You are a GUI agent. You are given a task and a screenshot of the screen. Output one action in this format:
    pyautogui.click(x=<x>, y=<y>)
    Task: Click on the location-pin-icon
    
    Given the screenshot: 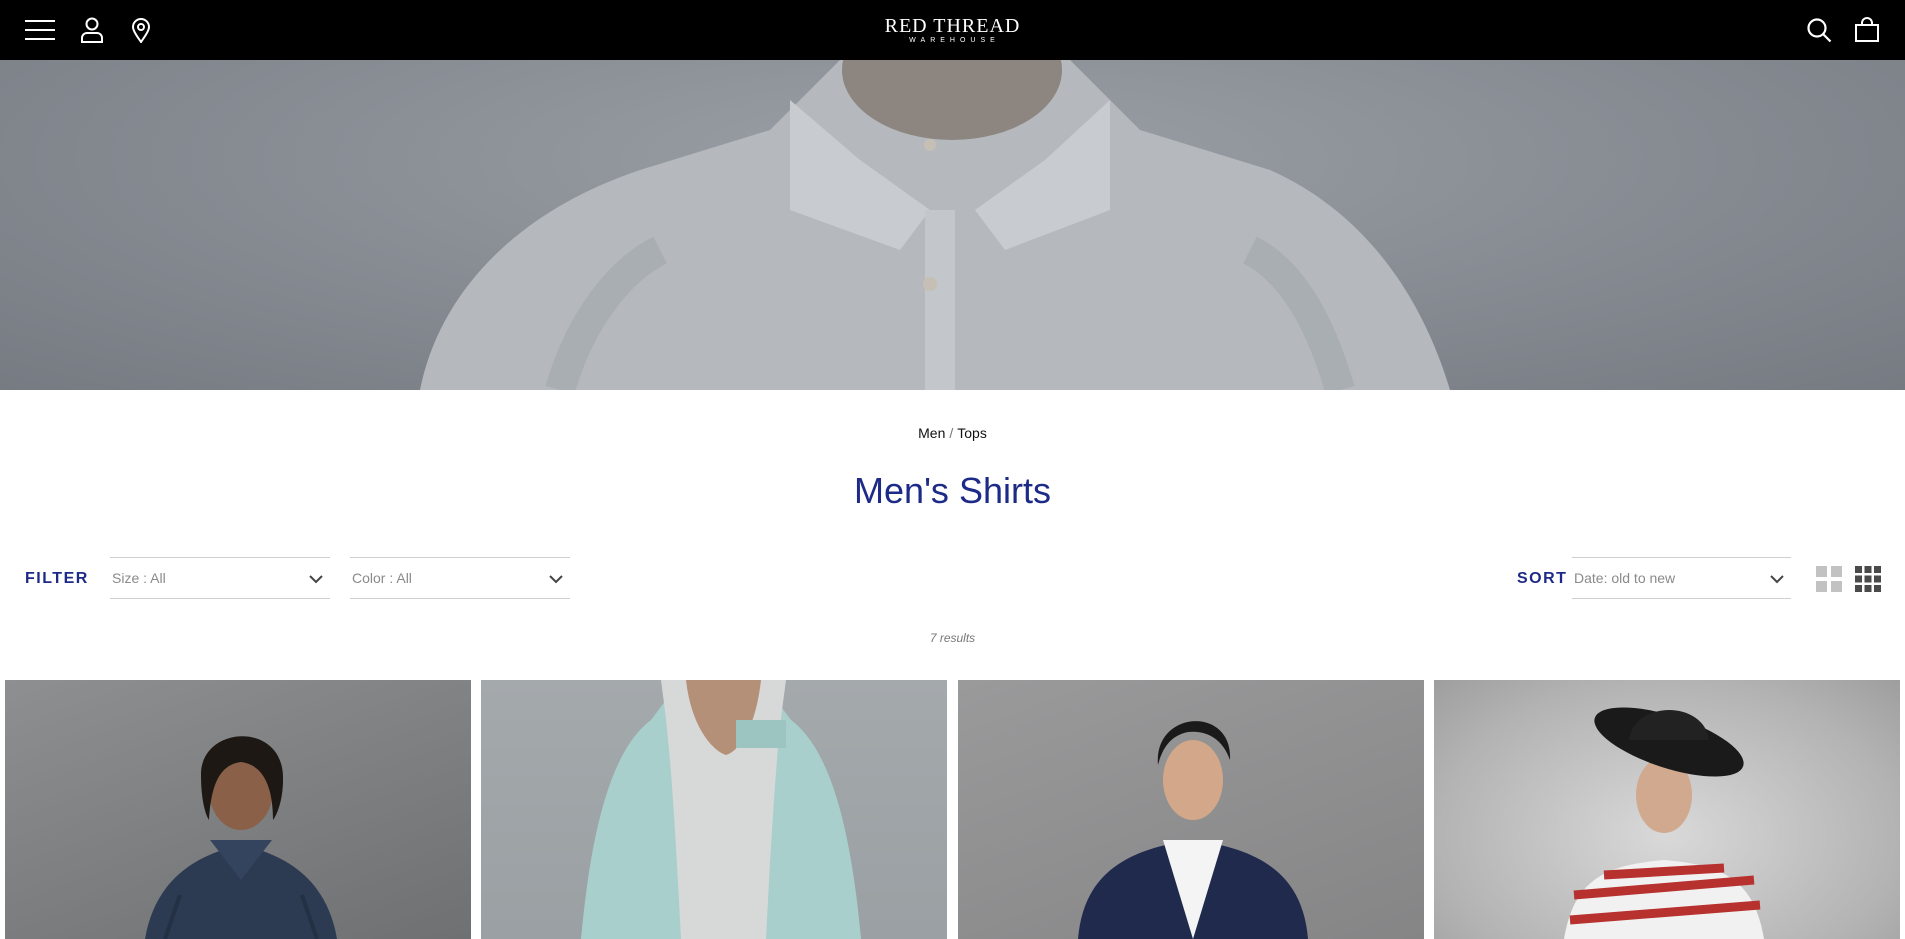 What is the action you would take?
    pyautogui.click(x=141, y=30)
    